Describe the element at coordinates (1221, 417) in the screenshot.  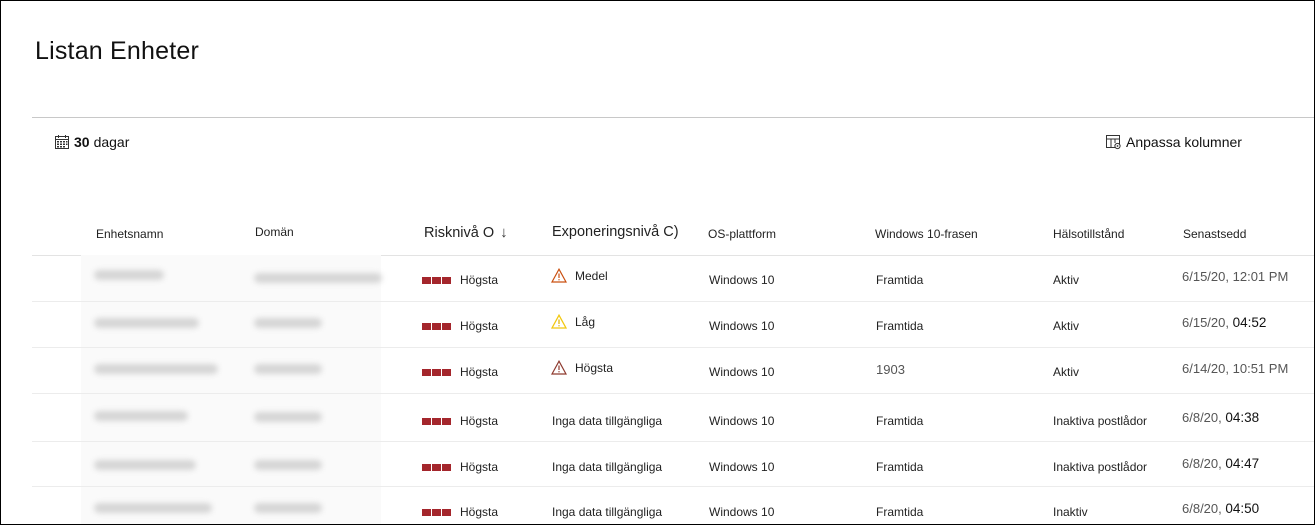
I see `last-seen-cell: 6/8/20, 04:38` at that location.